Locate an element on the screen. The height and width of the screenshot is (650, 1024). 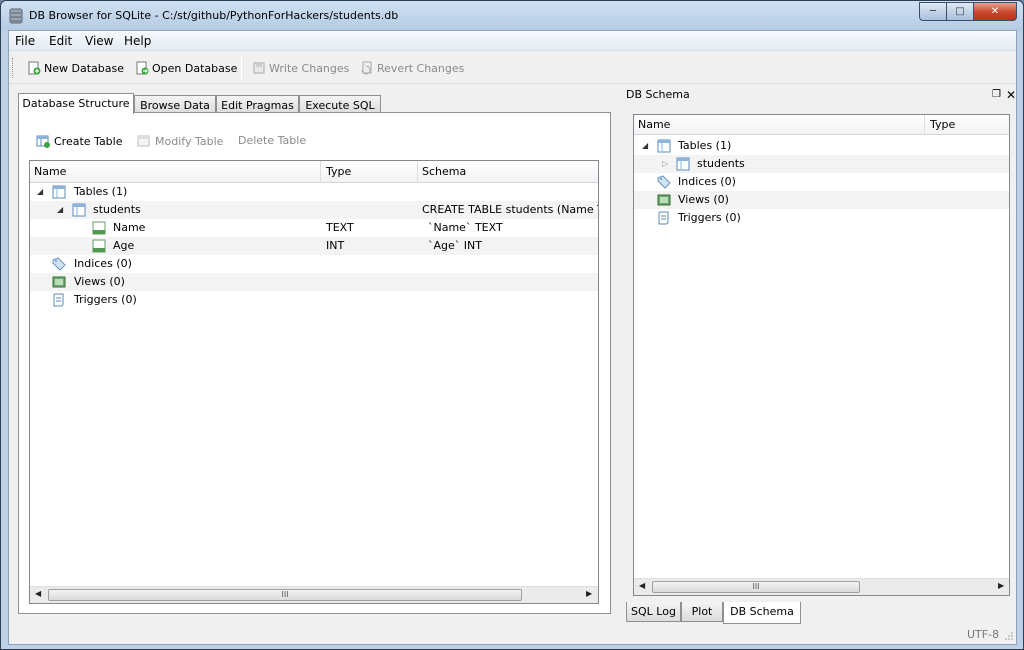
maximize-button: □ is located at coordinates (960, 11).